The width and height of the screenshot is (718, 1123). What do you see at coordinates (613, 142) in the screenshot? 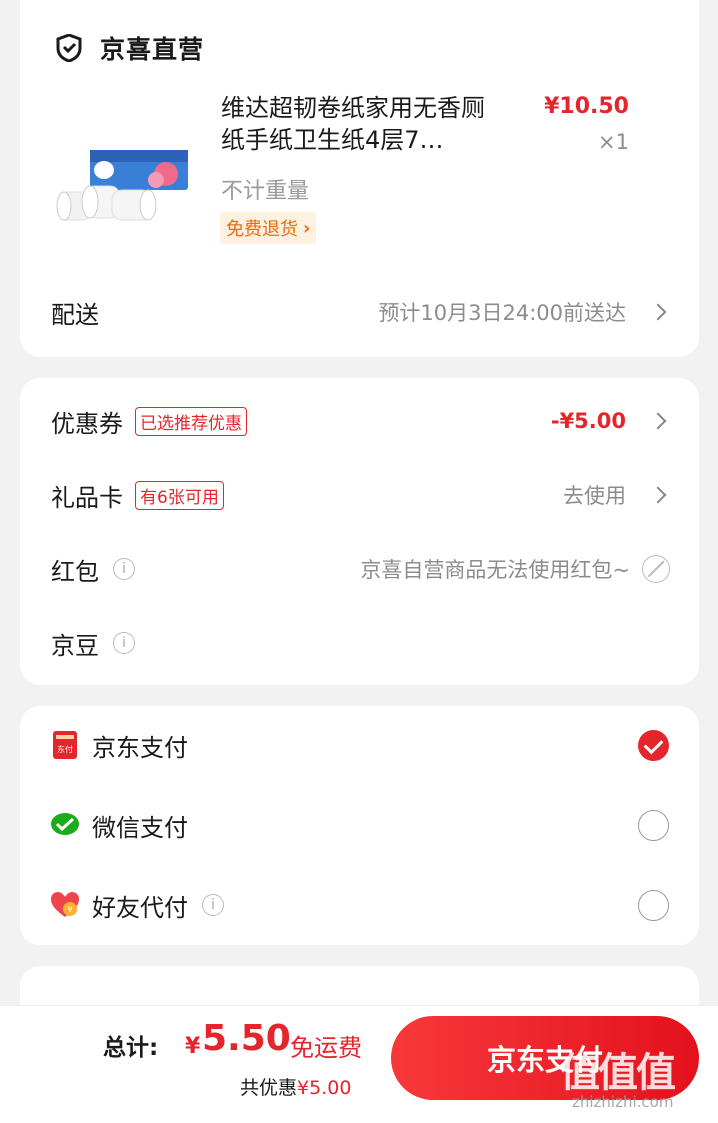
I see `product-quantity: ×1` at bounding box center [613, 142].